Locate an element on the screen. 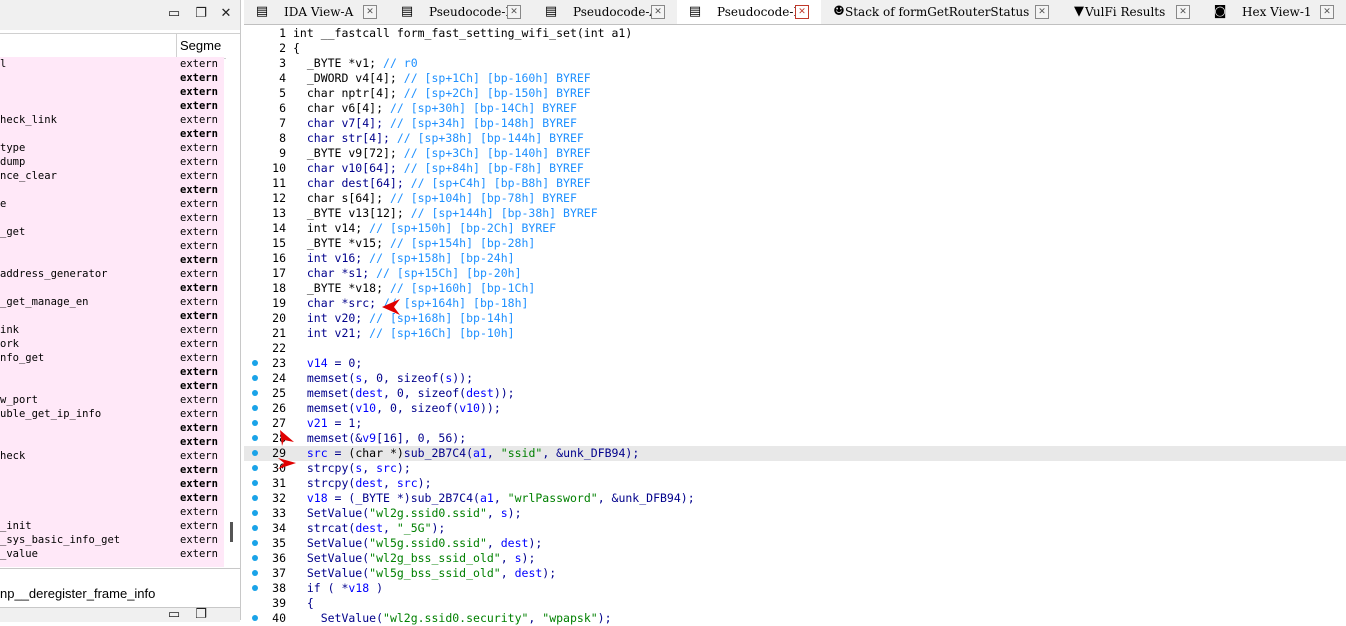 The height and width of the screenshot is (626, 1346). code-line: 17 char *s1; // [sp+15Ch] [bp-20h] is located at coordinates (795, 273).